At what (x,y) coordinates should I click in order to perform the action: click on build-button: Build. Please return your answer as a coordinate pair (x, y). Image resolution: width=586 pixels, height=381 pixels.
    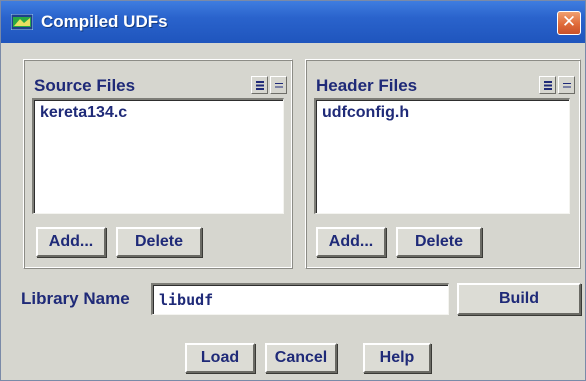
    Looking at the image, I should click on (519, 299).